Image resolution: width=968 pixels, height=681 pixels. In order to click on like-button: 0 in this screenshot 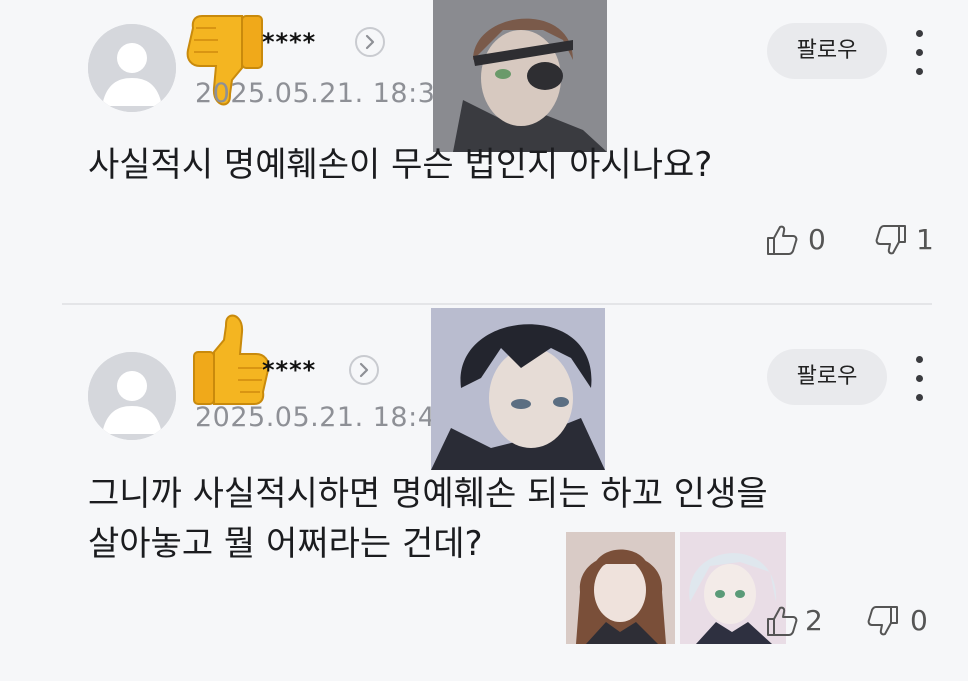, I will do `click(800, 240)`.